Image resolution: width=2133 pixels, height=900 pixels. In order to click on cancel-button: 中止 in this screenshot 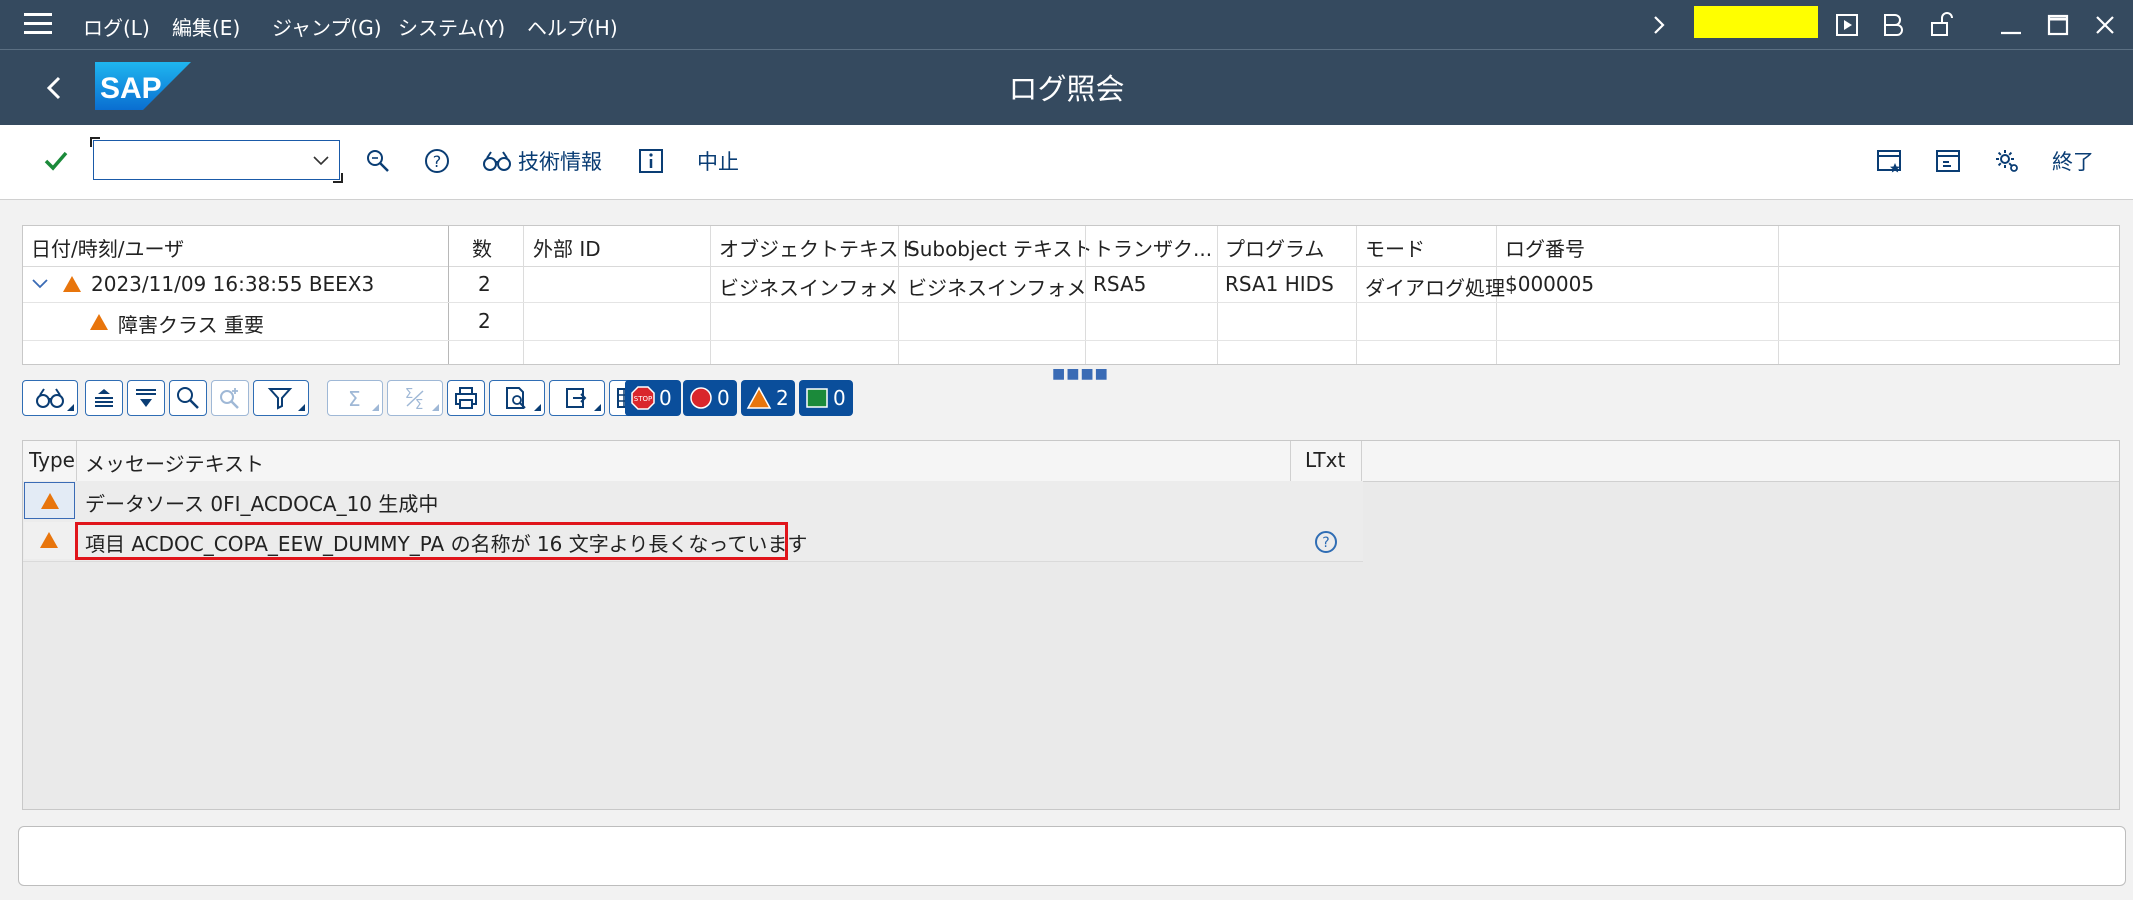, I will do `click(718, 161)`.